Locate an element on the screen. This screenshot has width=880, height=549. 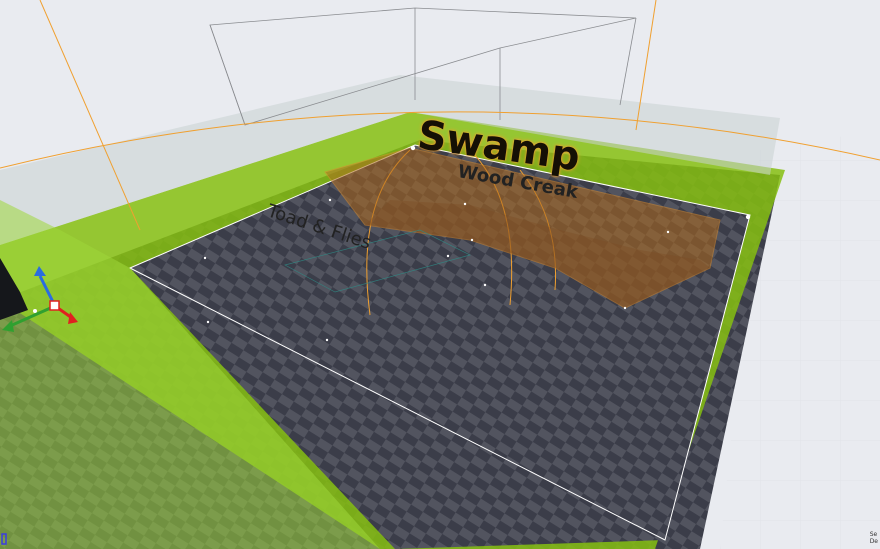
viewport-stats: Se De is located at coordinates (874, 538).